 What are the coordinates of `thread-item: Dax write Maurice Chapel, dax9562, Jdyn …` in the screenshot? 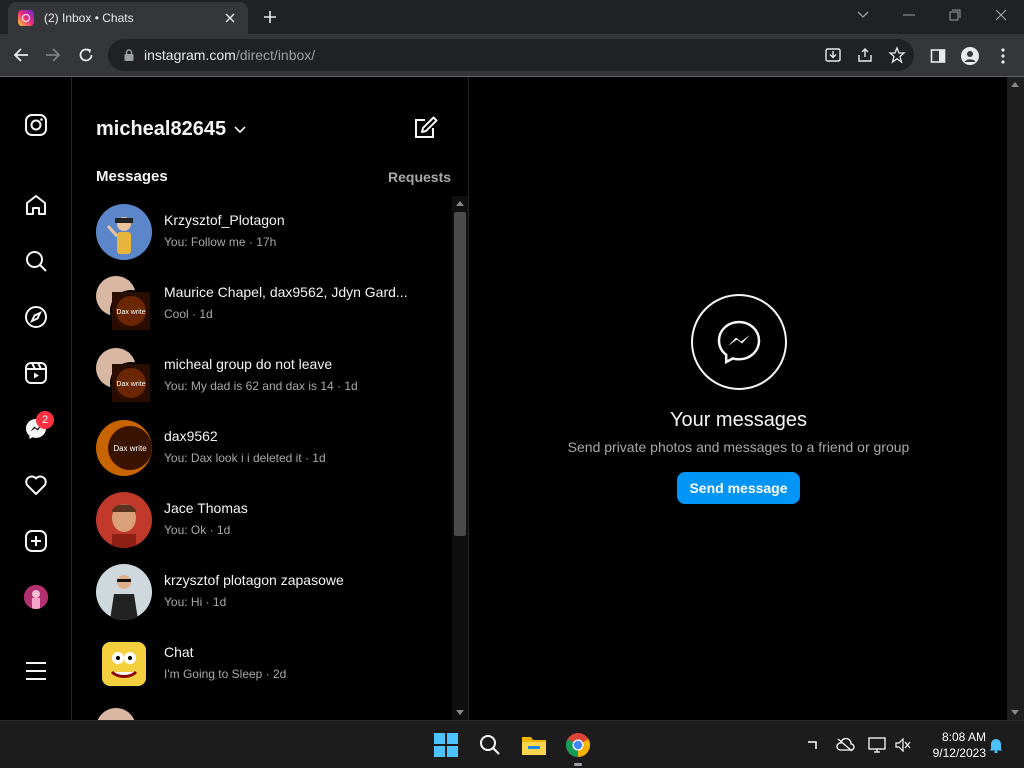 It's located at (263, 304).